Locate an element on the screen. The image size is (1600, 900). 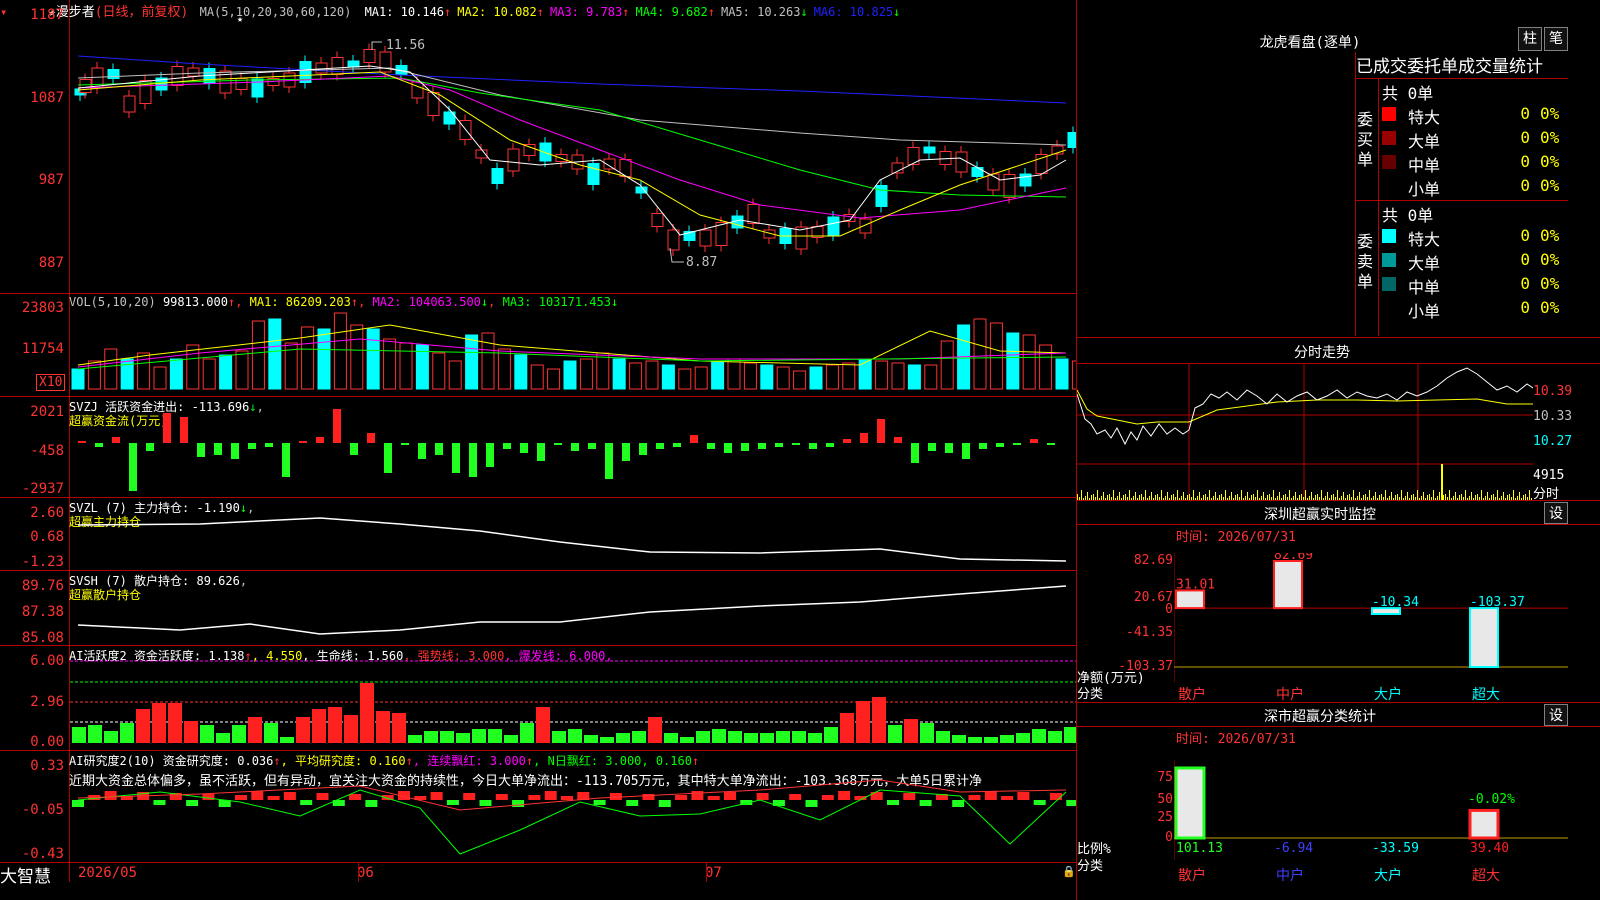
low-price-label: 8.87 is located at coordinates (702, 262).